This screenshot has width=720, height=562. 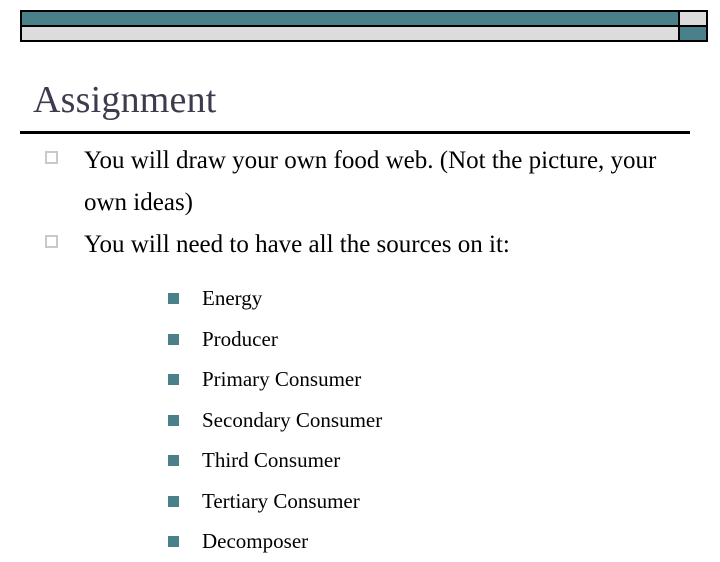 What do you see at coordinates (271, 460) in the screenshot?
I see `sub-bullet-text: Third Consumer` at bounding box center [271, 460].